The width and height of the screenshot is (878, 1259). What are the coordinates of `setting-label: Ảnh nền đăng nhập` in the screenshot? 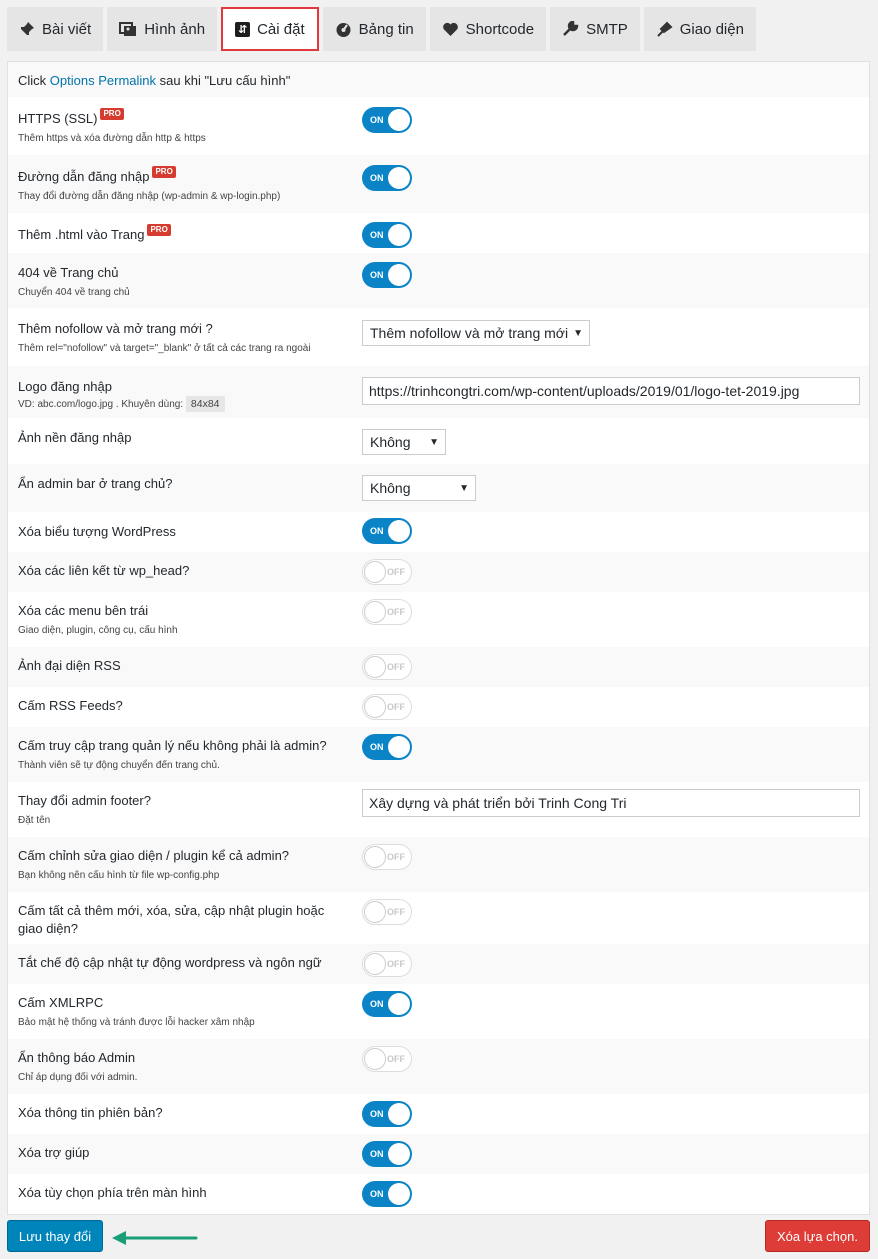 It's located at (75, 437).